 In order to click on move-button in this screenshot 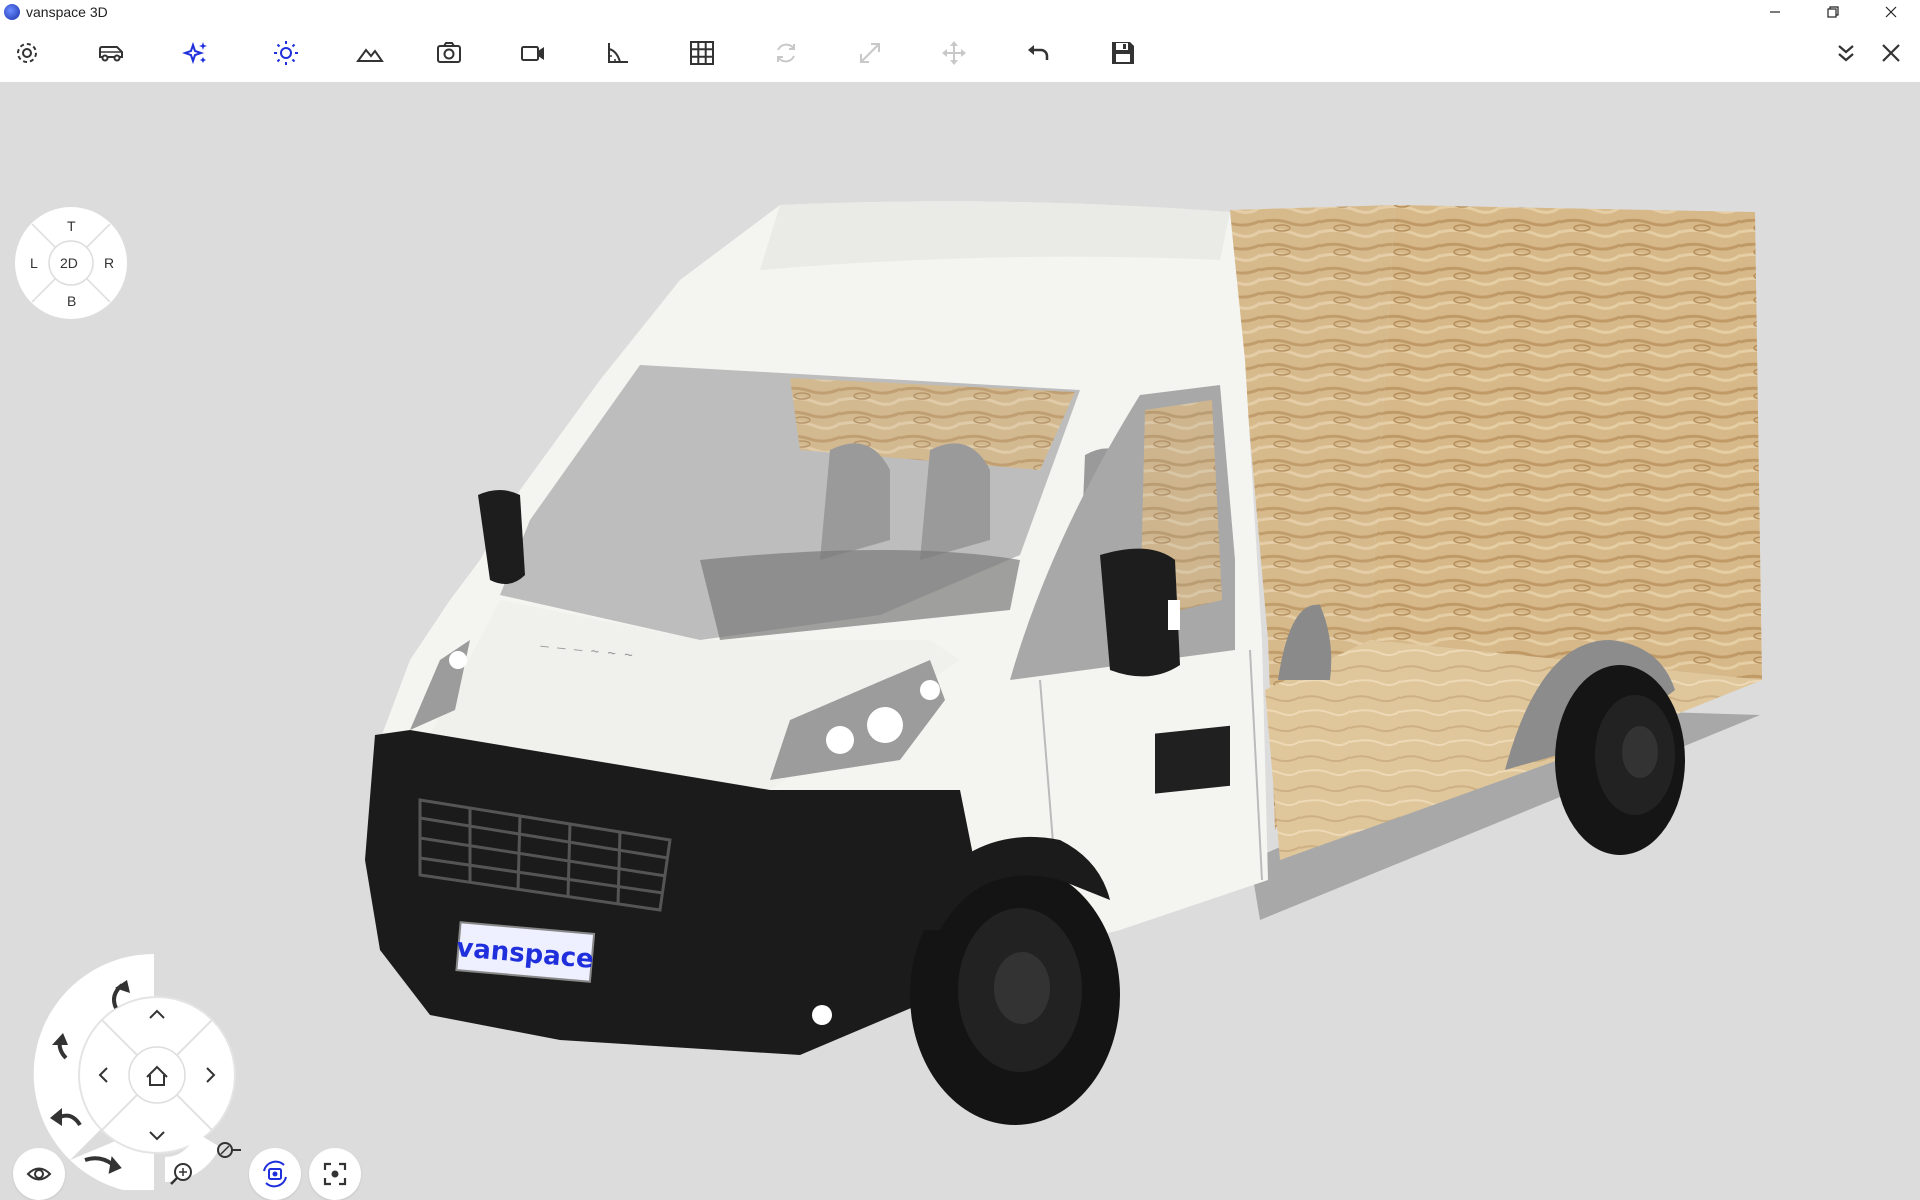, I will do `click(954, 53)`.